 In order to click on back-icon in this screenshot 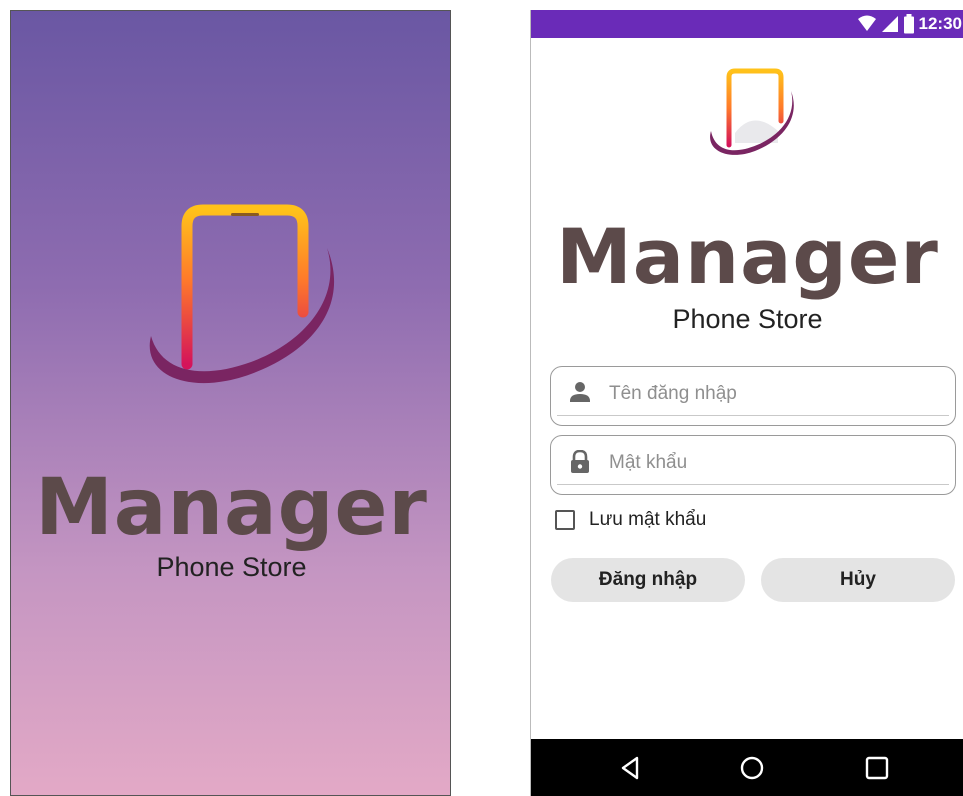, I will do `click(630, 768)`.